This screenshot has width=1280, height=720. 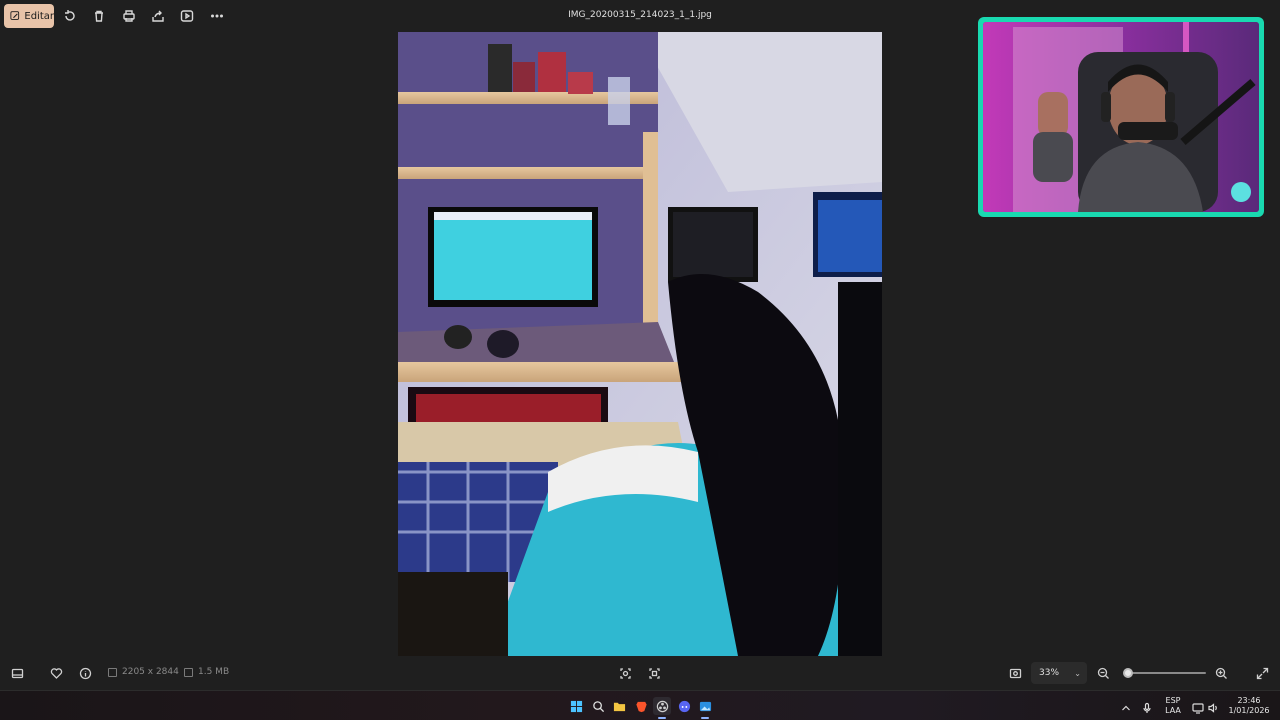 I want to click on webcam-feed, so click(x=1121, y=117).